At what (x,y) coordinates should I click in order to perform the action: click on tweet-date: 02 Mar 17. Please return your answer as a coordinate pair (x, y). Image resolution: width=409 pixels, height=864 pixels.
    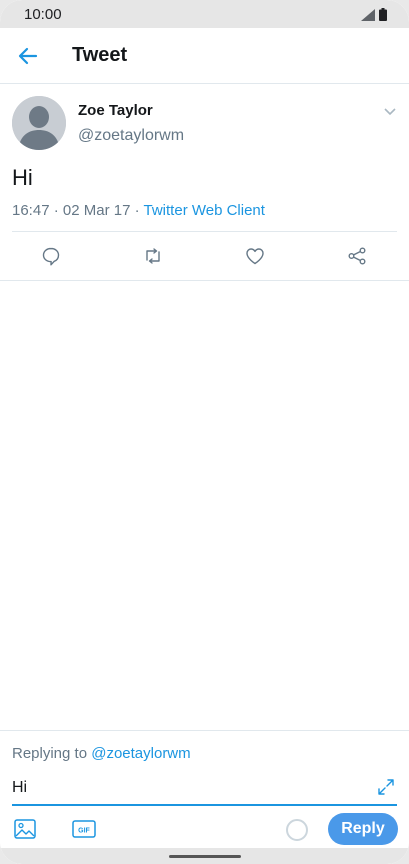
    Looking at the image, I should click on (96, 210).